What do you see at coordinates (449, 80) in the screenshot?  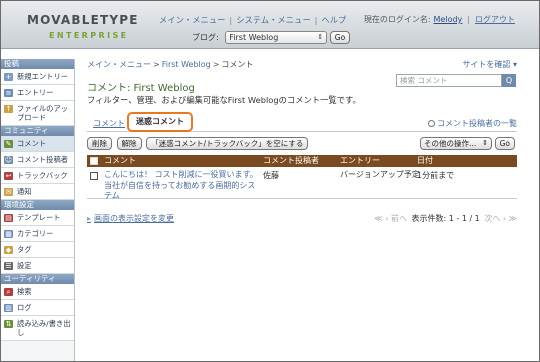 I see `search-input: 検索 コメント` at bounding box center [449, 80].